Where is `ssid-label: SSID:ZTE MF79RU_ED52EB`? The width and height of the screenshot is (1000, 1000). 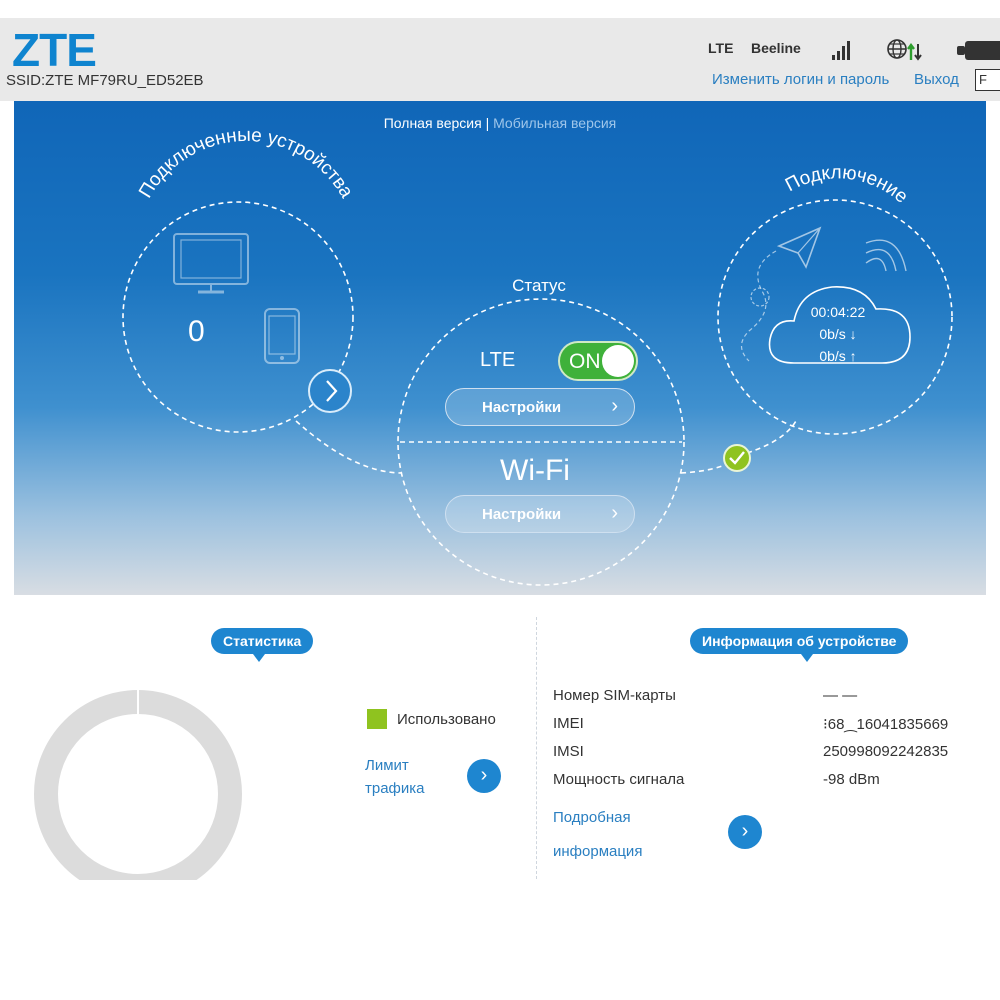 ssid-label: SSID:ZTE MF79RU_ED52EB is located at coordinates (105, 80).